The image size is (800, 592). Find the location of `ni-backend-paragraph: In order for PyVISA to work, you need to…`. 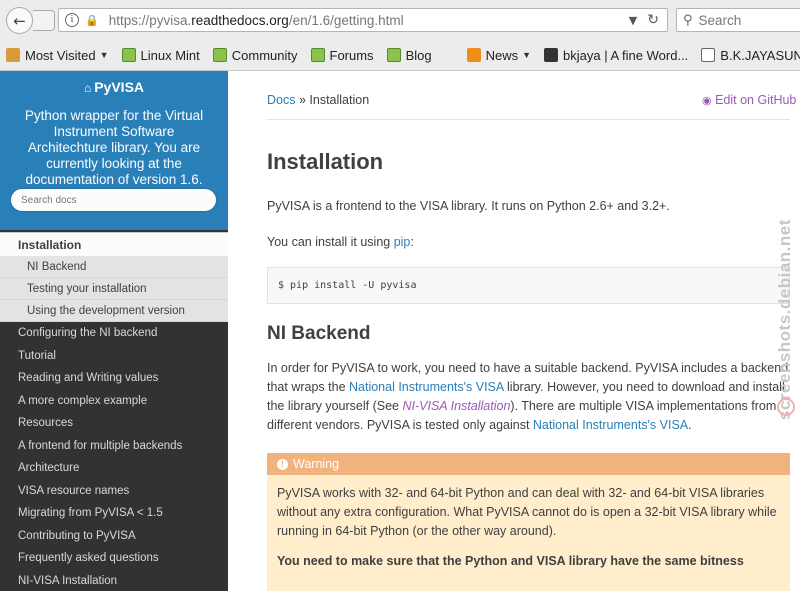

ni-backend-paragraph: In order for PyVISA to work, you need to… is located at coordinates (529, 397).